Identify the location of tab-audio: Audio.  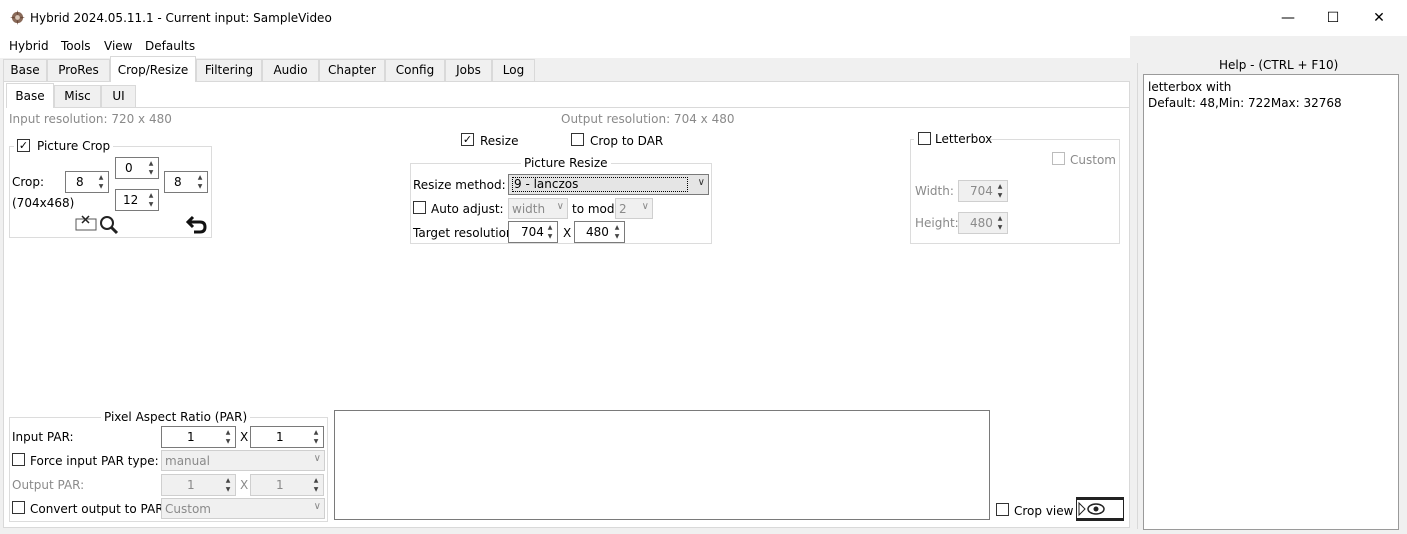
(290, 70).